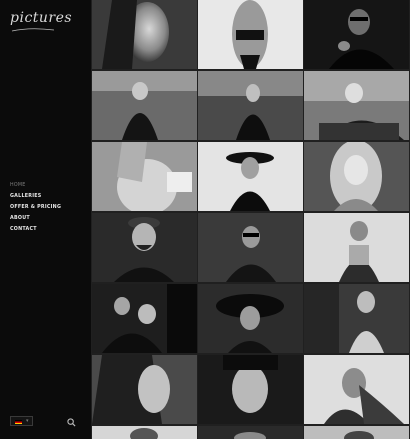 This screenshot has width=410, height=439. I want to click on nav-item-about: ABOUT, so click(35, 218).